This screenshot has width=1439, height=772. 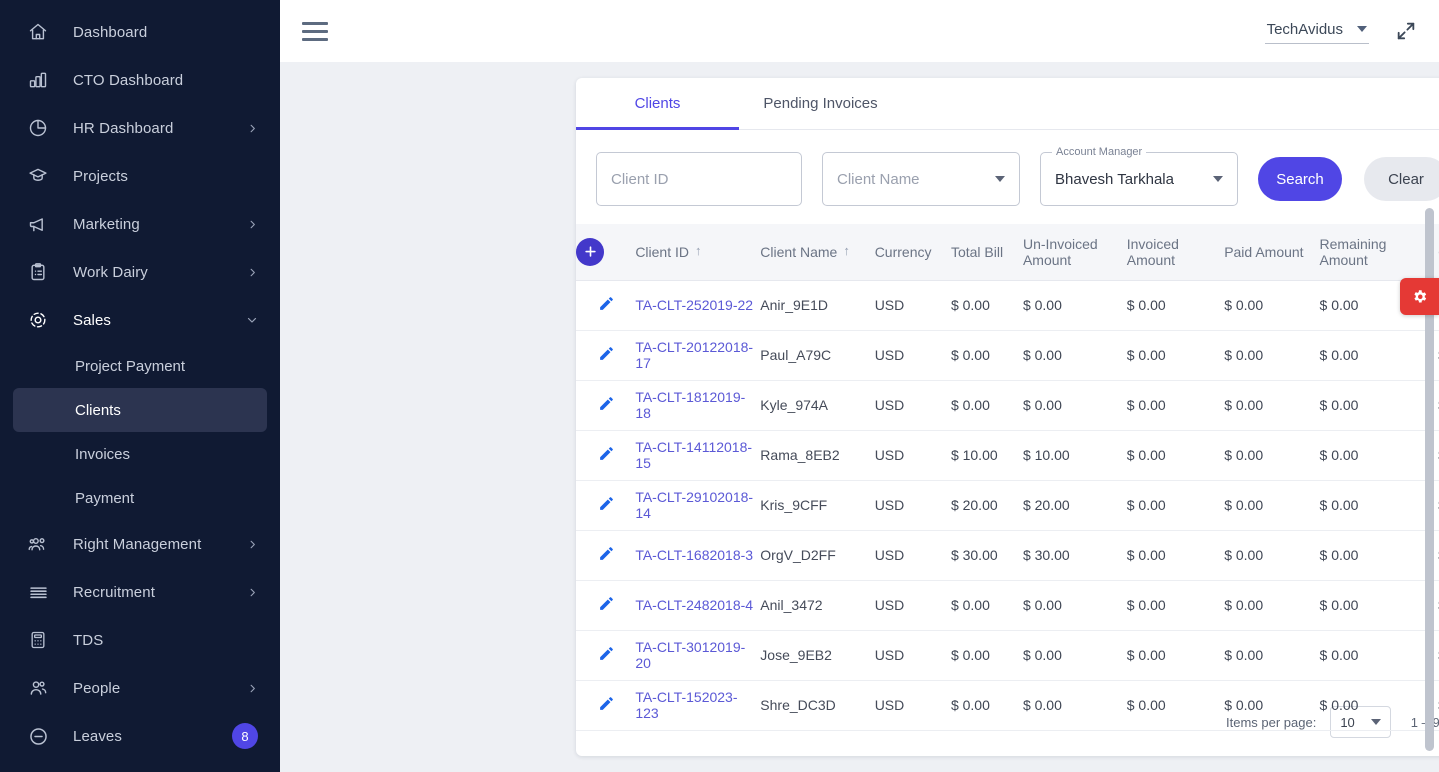 I want to click on clear-button: Clear, so click(x=1401, y=179).